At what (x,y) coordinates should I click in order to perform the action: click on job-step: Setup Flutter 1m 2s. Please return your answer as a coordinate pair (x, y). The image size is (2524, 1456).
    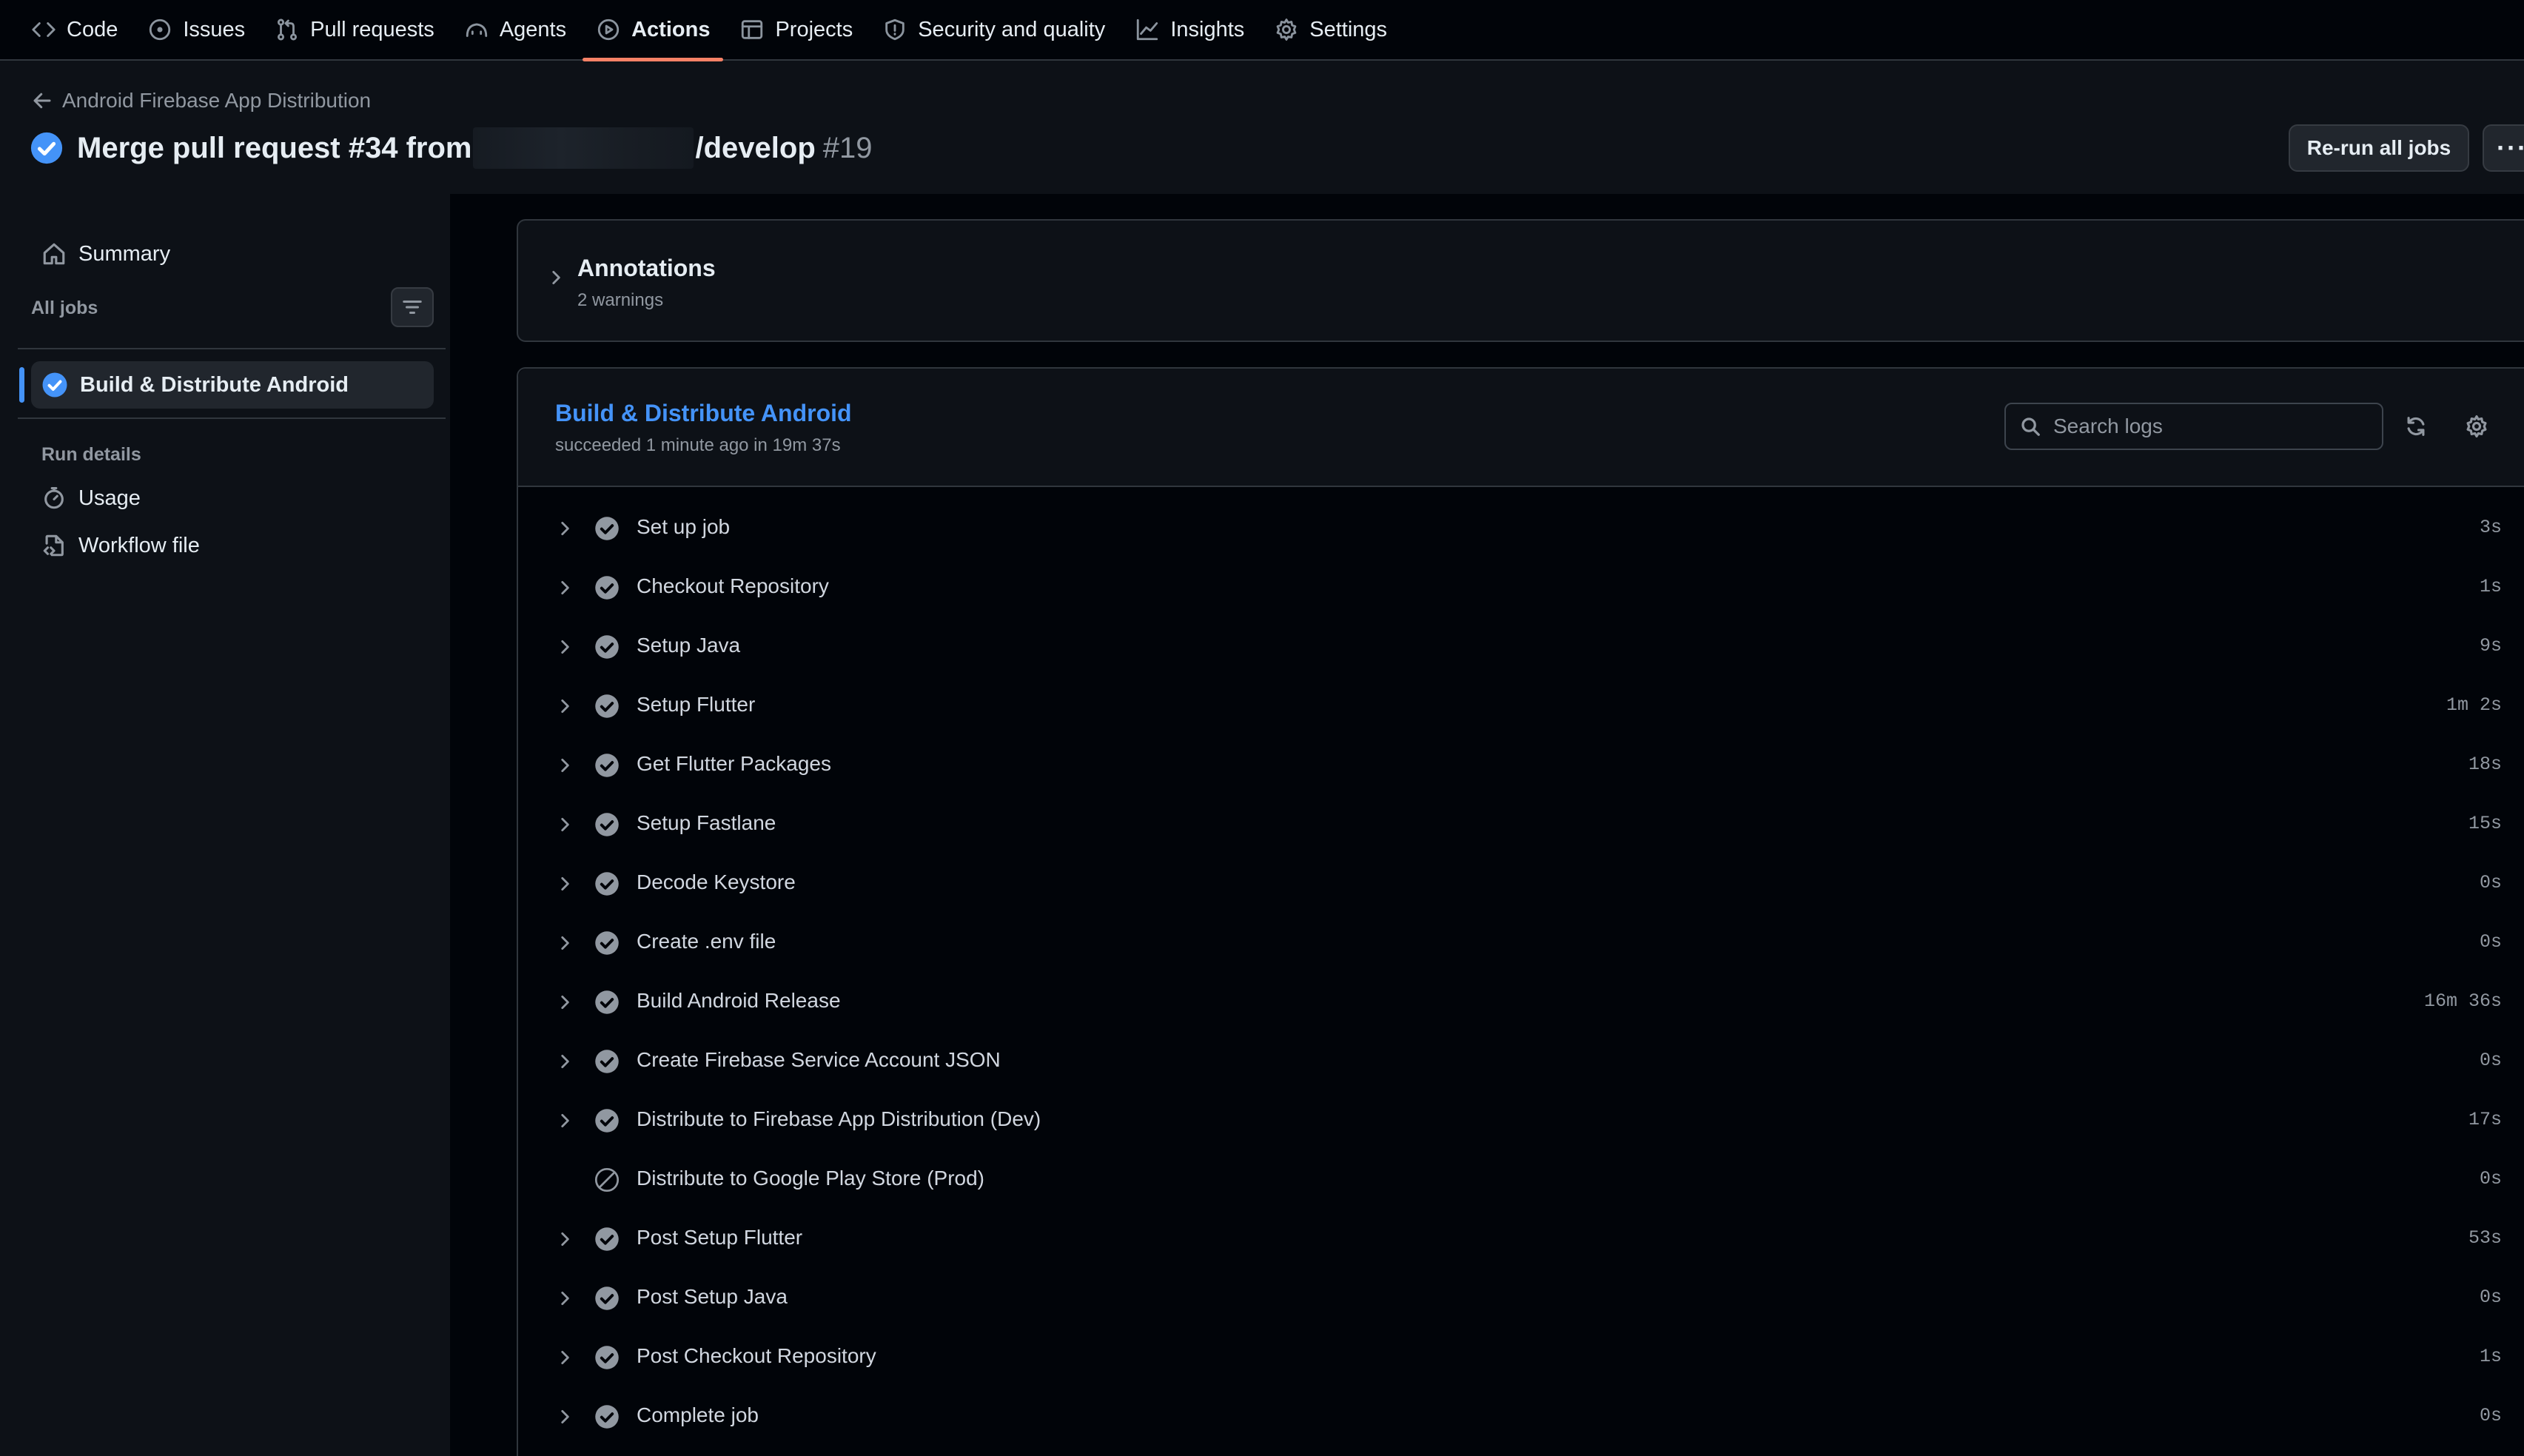
    Looking at the image, I should click on (1521, 706).